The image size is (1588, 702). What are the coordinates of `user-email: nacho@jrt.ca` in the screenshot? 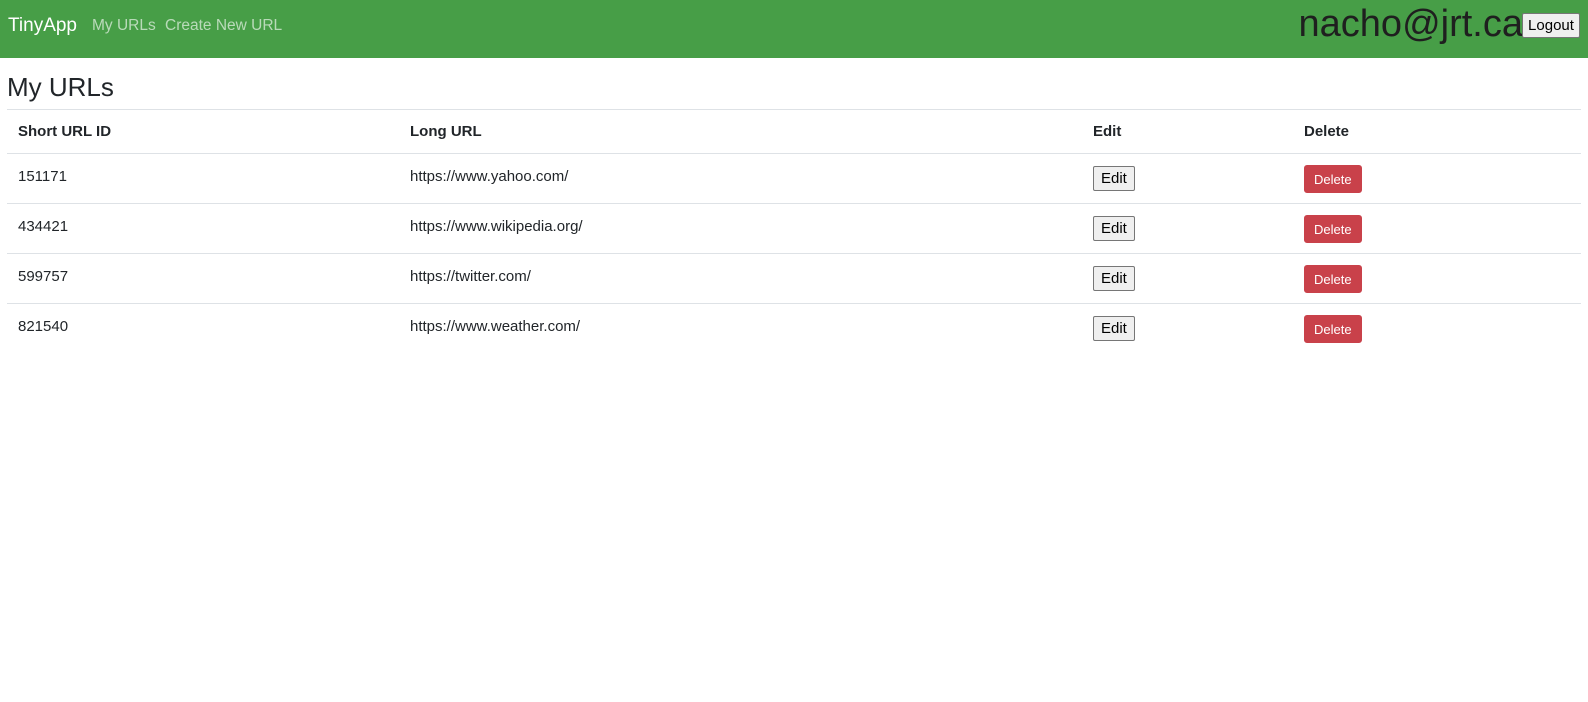 It's located at (1410, 24).